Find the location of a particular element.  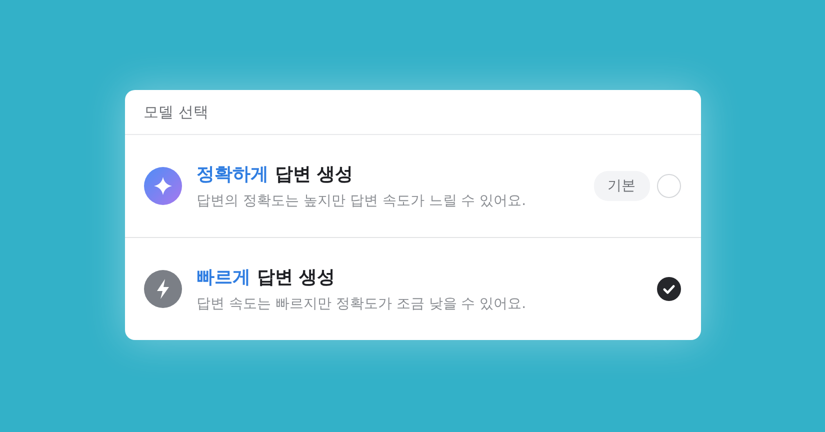

default-badge: 기본 is located at coordinates (622, 186).